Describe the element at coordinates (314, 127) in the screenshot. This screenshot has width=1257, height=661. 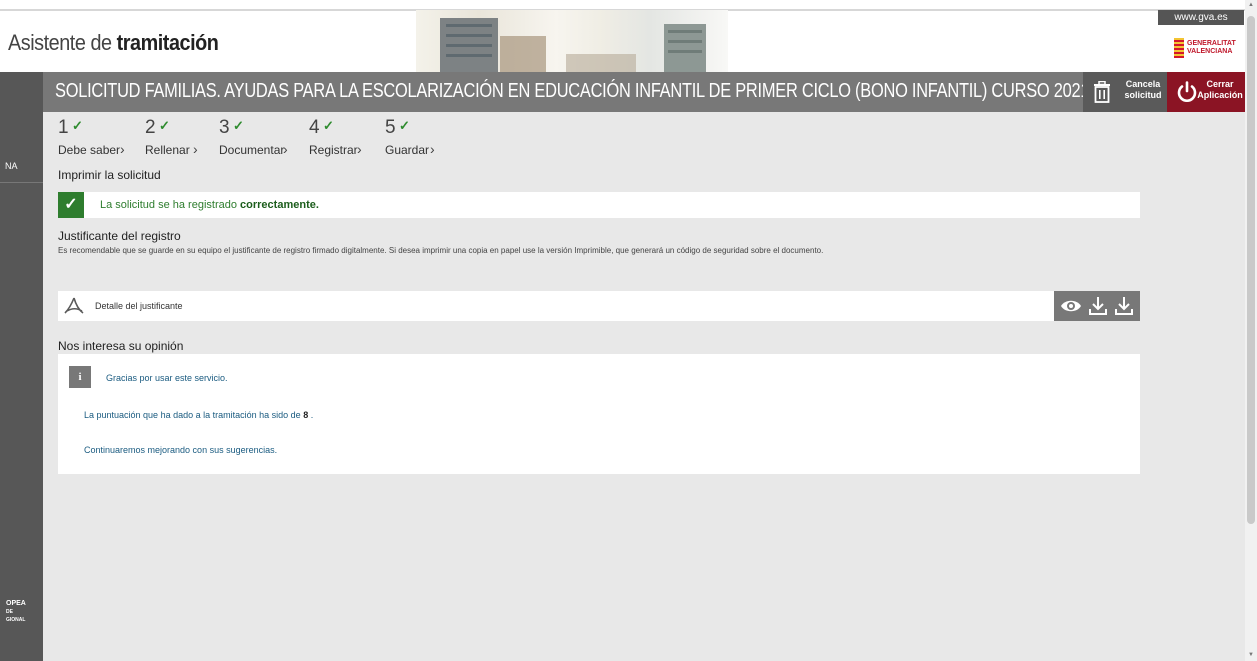
I see `step-number: 4` at that location.